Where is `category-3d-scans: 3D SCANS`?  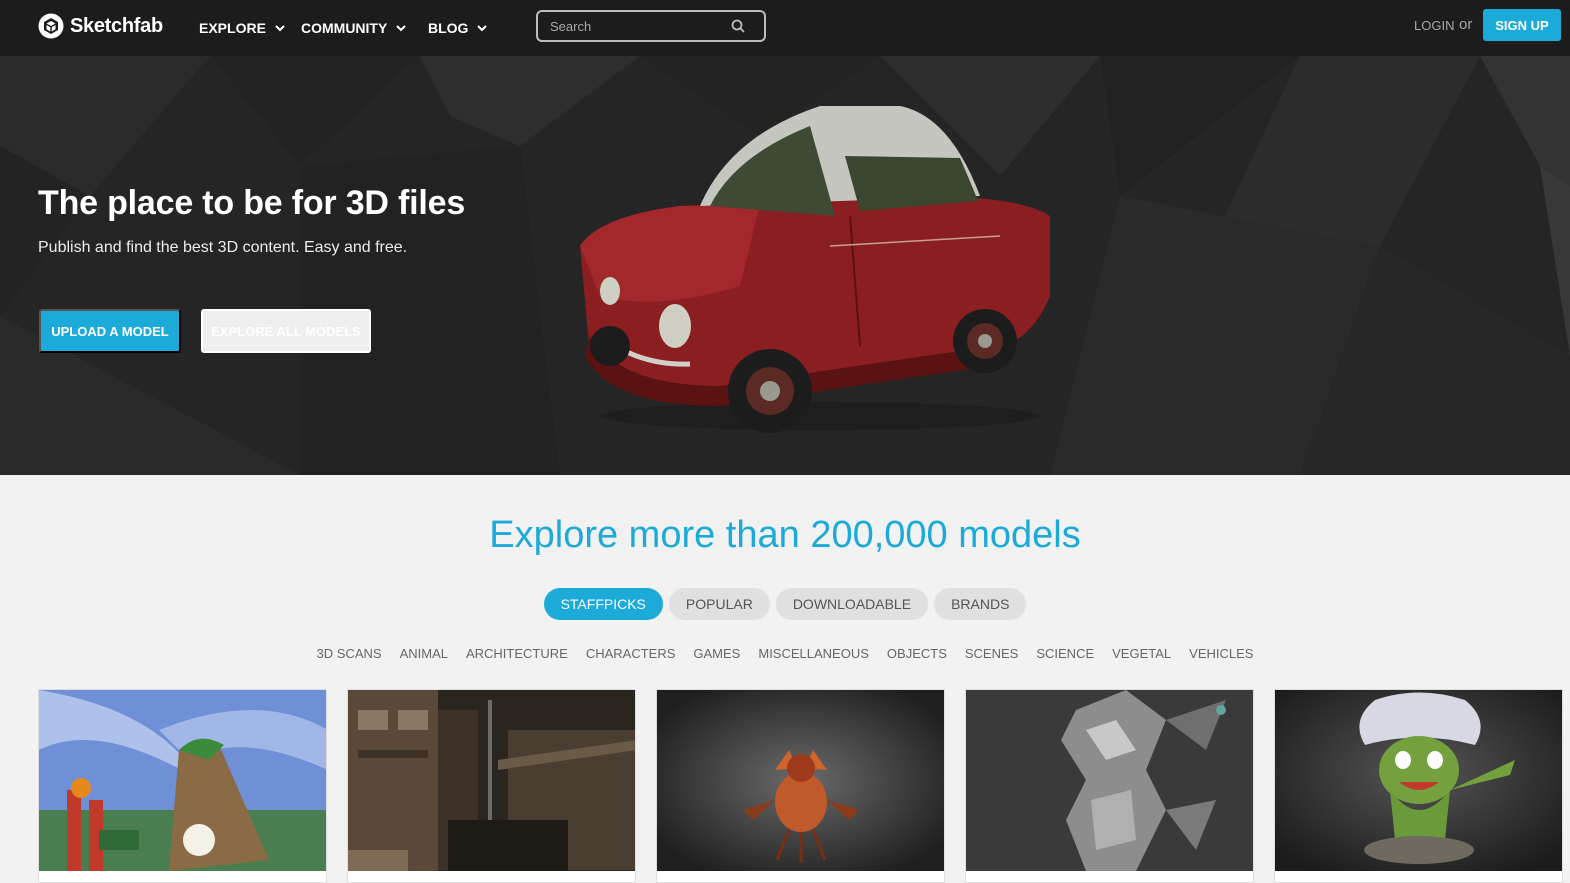
category-3d-scans: 3D SCANS is located at coordinates (349, 653).